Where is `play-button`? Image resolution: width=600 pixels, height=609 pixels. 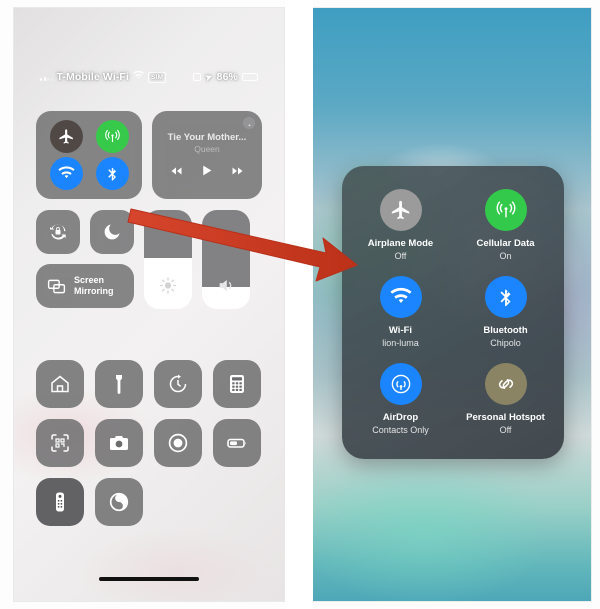 play-button is located at coordinates (206, 173).